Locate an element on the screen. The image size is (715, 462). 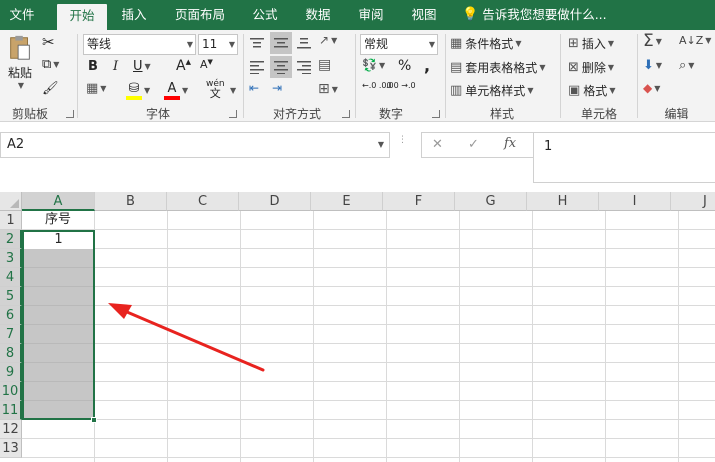
format-painter-button: 🖌 is located at coordinates (50, 88).